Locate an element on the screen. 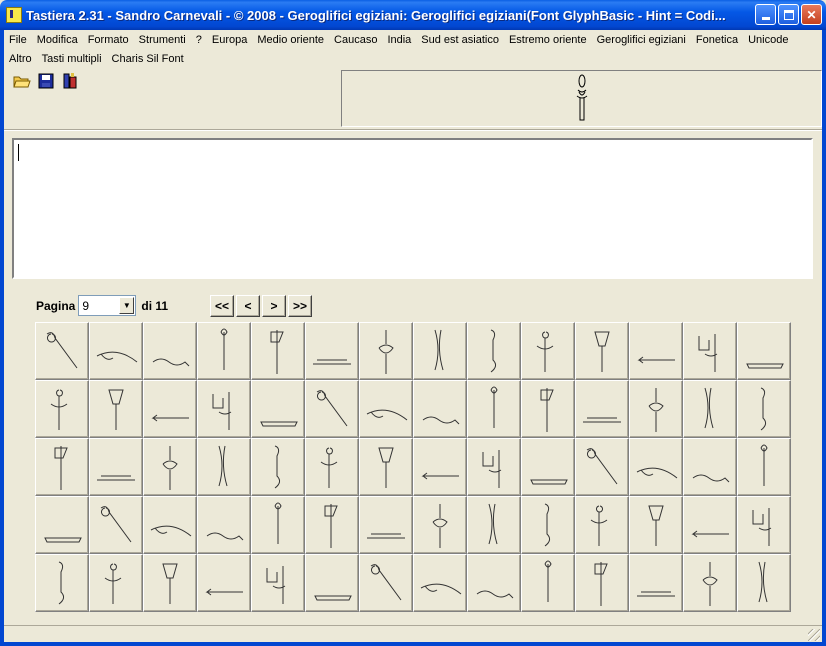 The height and width of the screenshot is (646, 826). page-select: 9 ▼ is located at coordinates (107, 305).